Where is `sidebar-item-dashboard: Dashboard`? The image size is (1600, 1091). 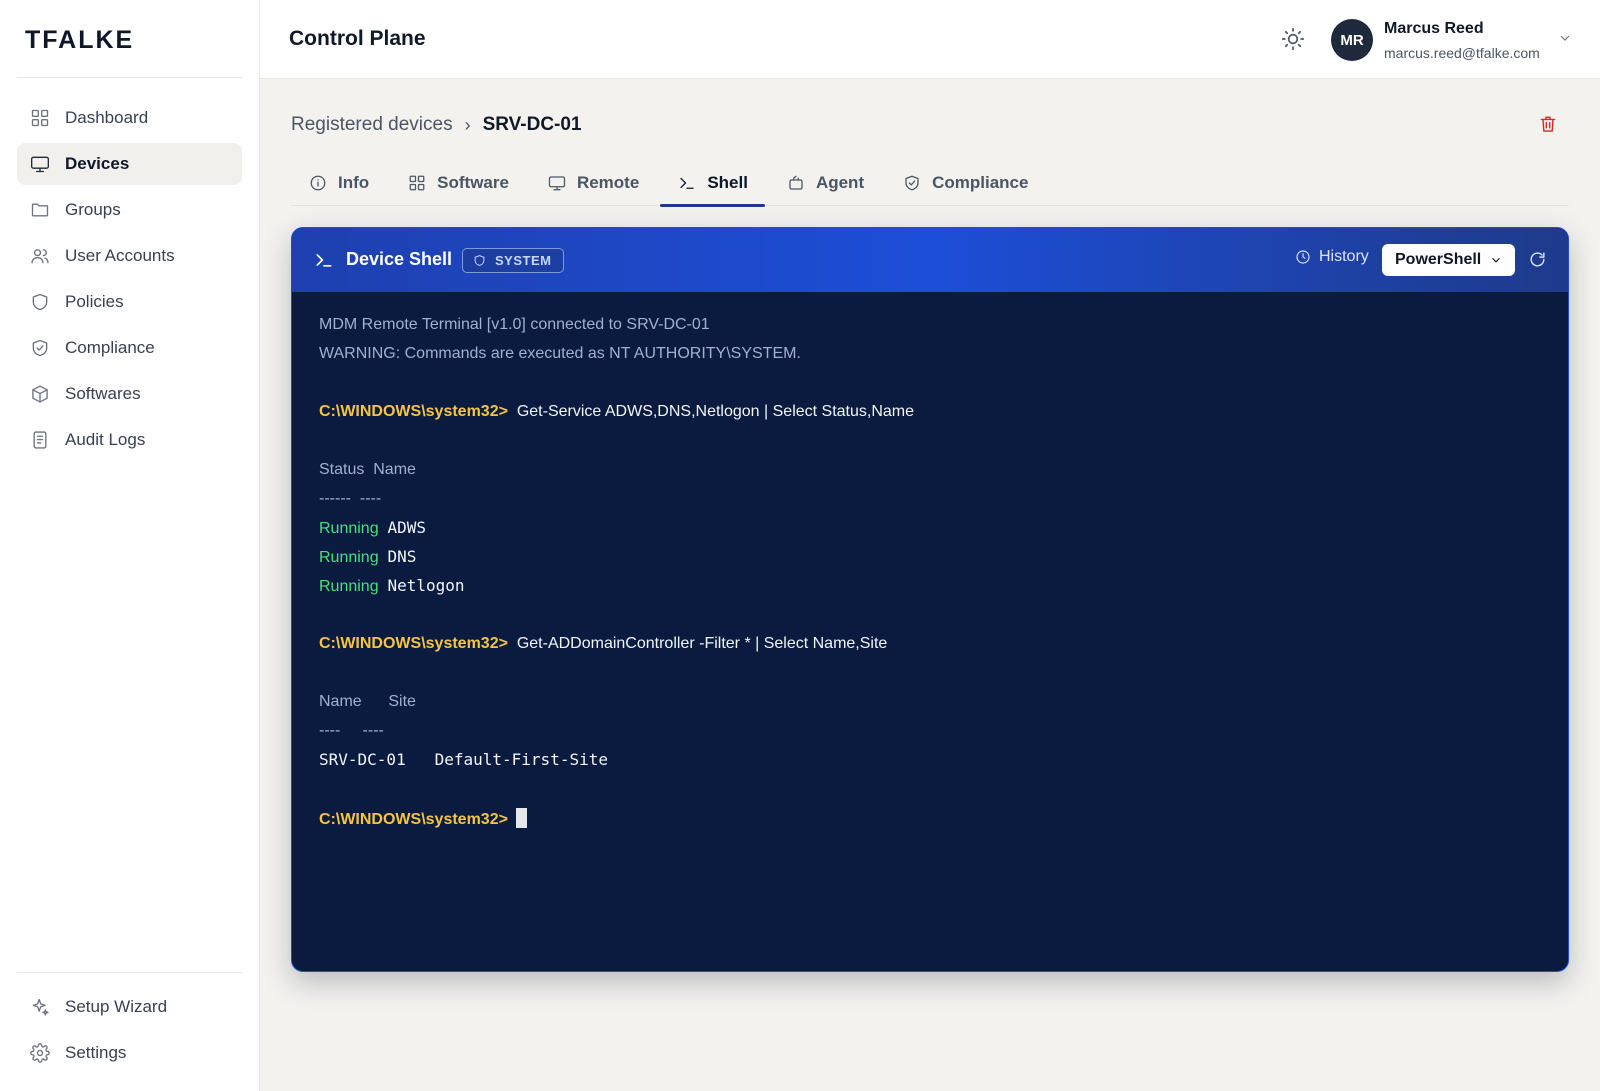
sidebar-item-dashboard: Dashboard is located at coordinates (129, 118).